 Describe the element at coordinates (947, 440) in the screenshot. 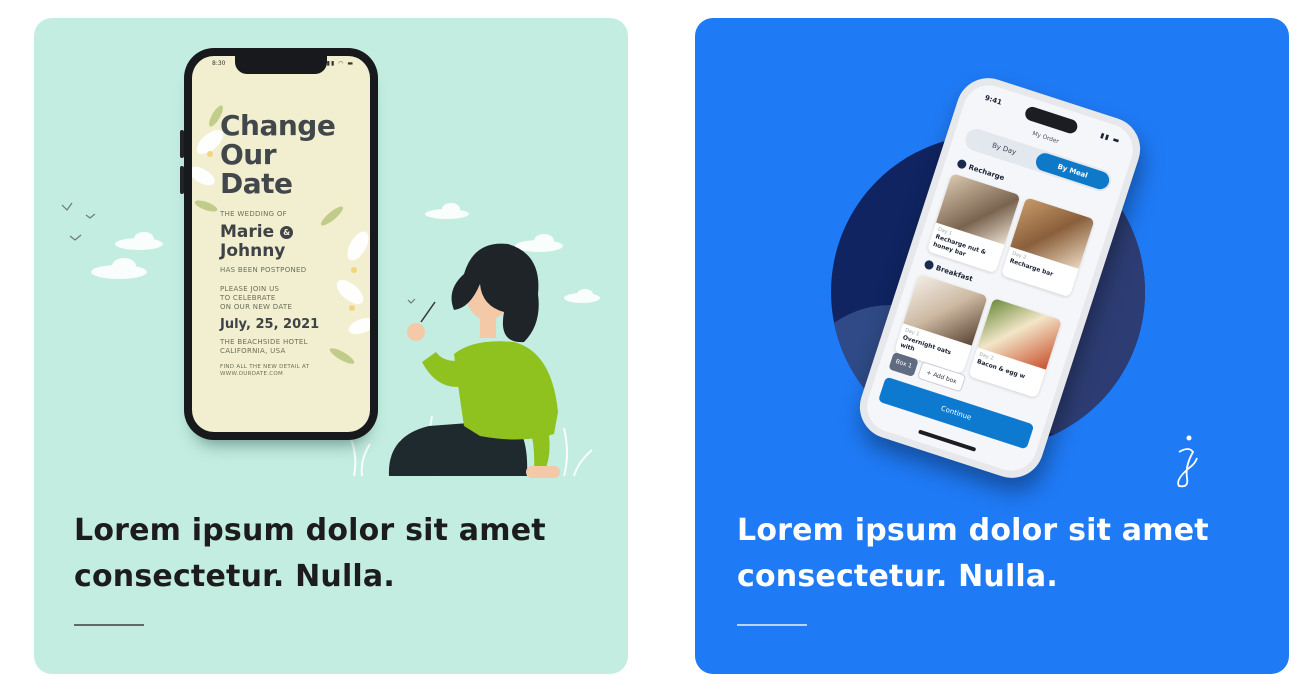

I see `home-indicator` at that location.